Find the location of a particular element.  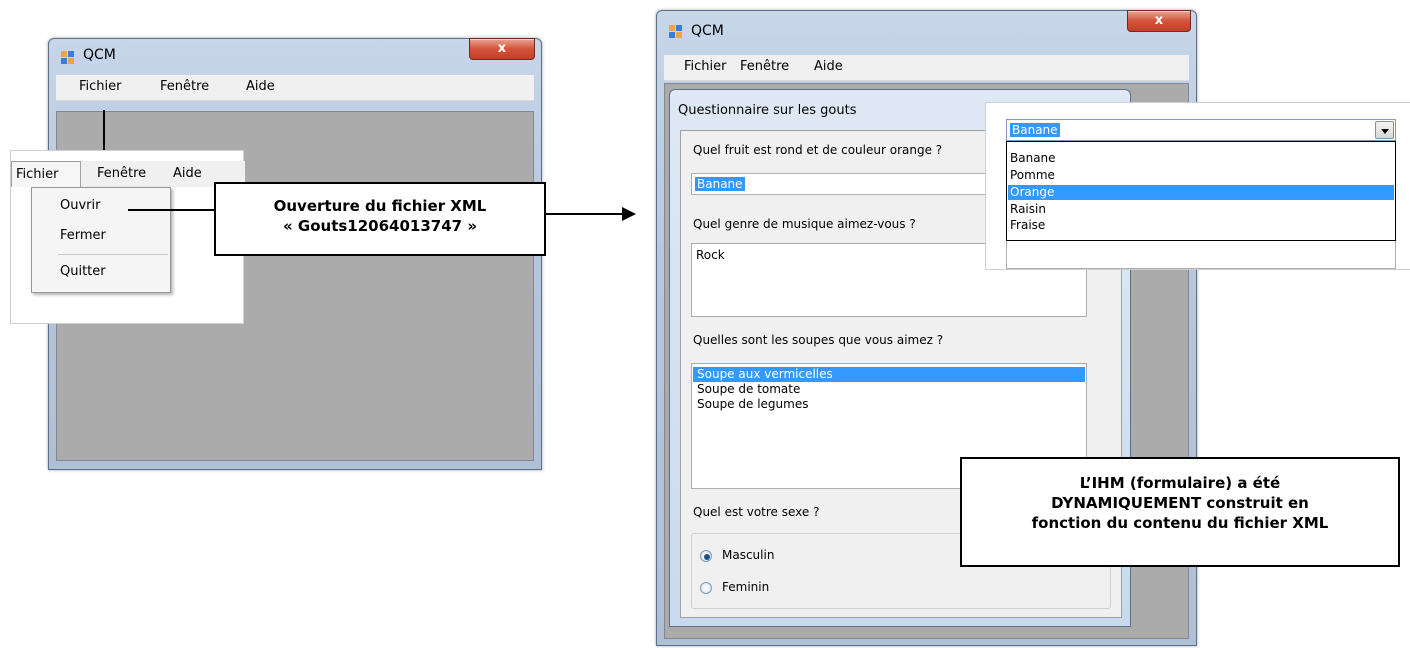

chevron-down-icon is located at coordinates (1385, 131).